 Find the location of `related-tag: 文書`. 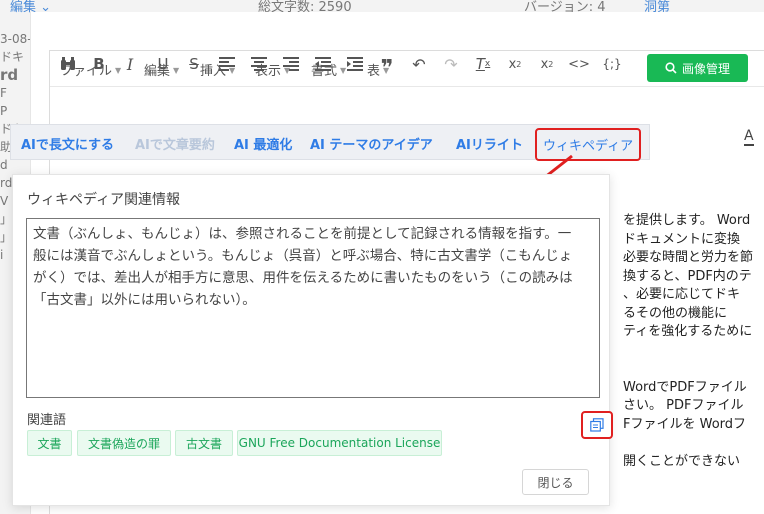

related-tag: 文書 is located at coordinates (49, 443).